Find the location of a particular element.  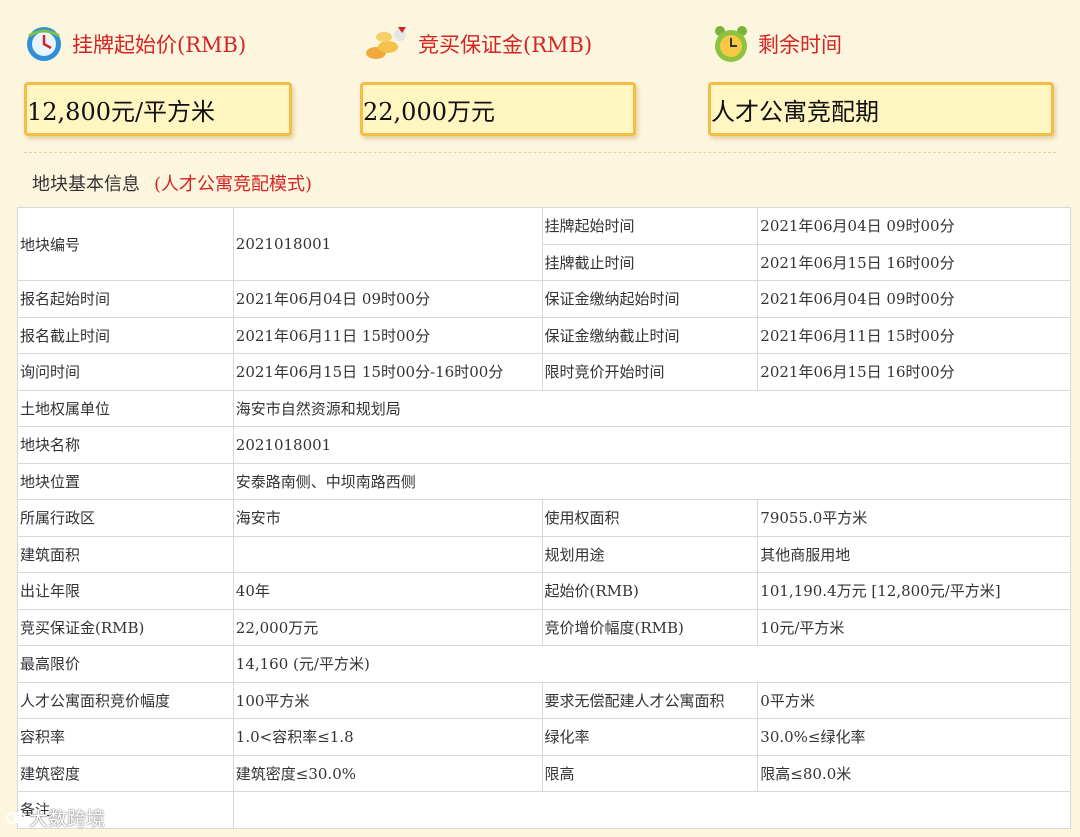

table-value: 14,160 (元/平方米) is located at coordinates (652, 664).